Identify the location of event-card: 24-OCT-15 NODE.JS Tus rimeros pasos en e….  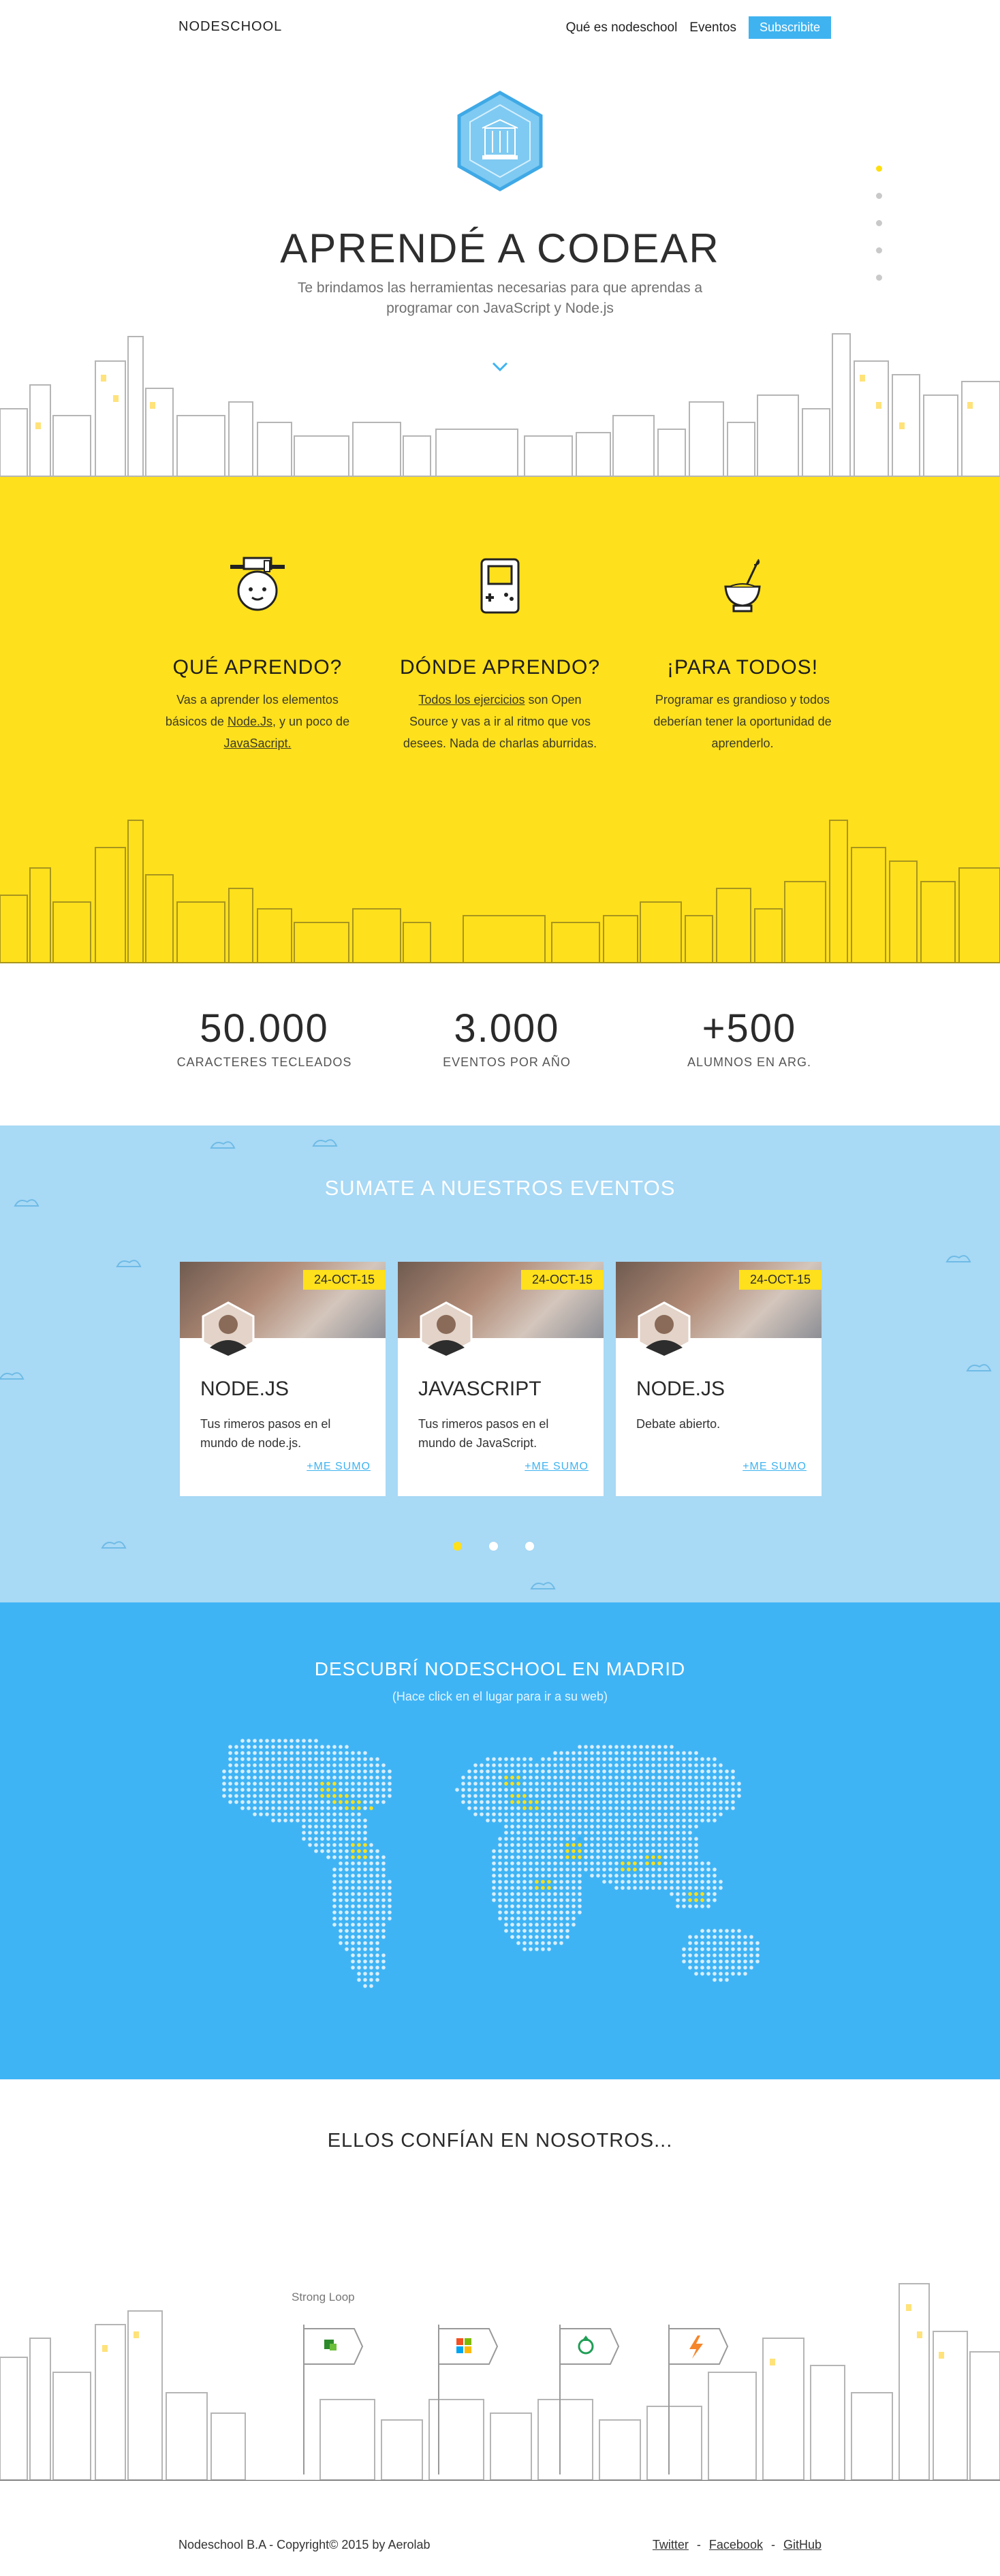
(283, 1379).